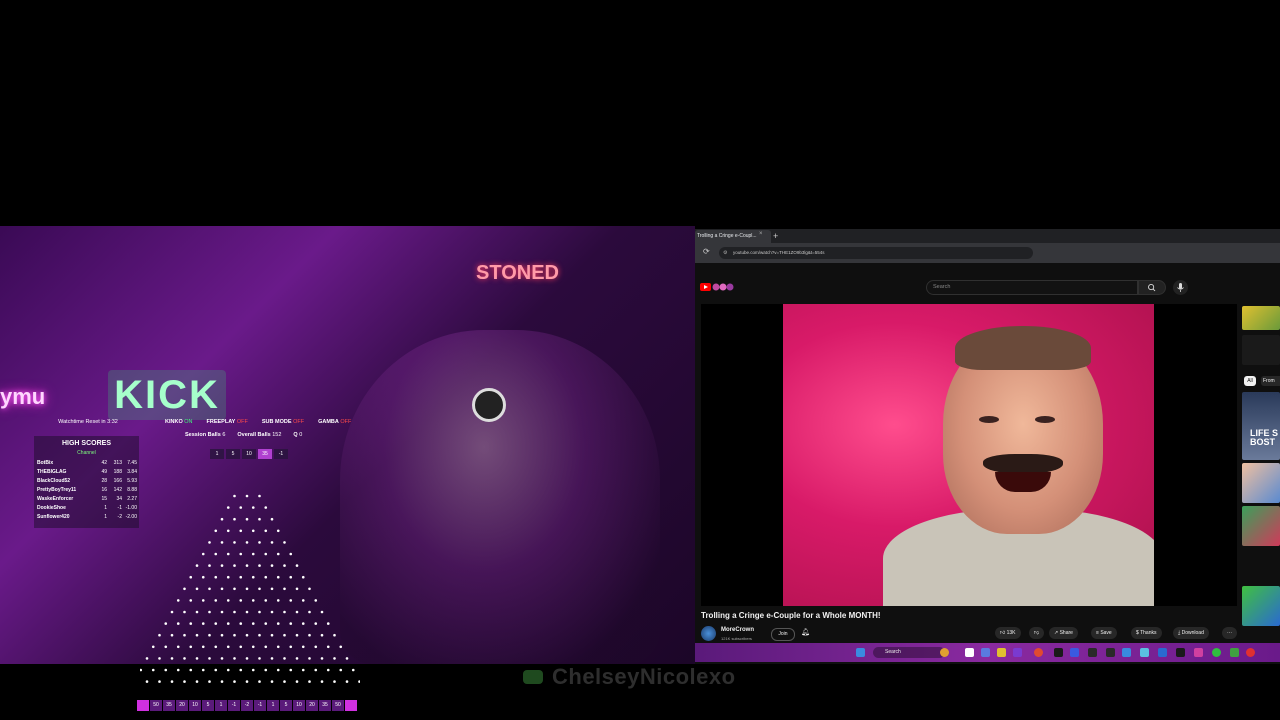 Image resolution: width=1280 pixels, height=720 pixels. What do you see at coordinates (1146, 633) in the screenshot?
I see `thanks-button: $ Thanks` at bounding box center [1146, 633].